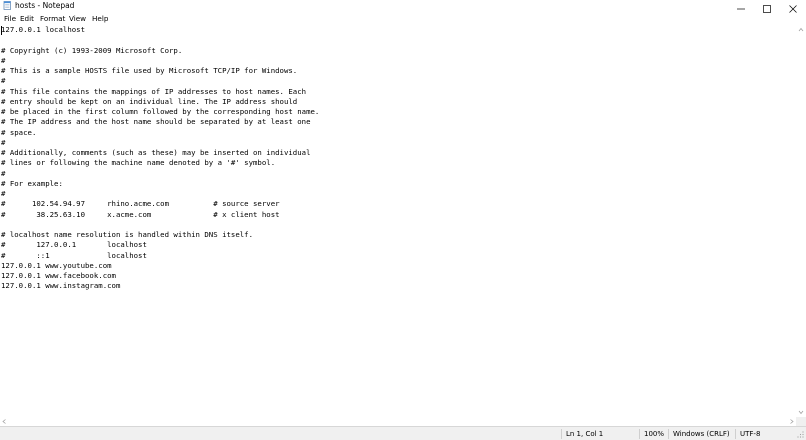  Describe the element at coordinates (77, 19) in the screenshot. I see `menu-view: View` at that location.